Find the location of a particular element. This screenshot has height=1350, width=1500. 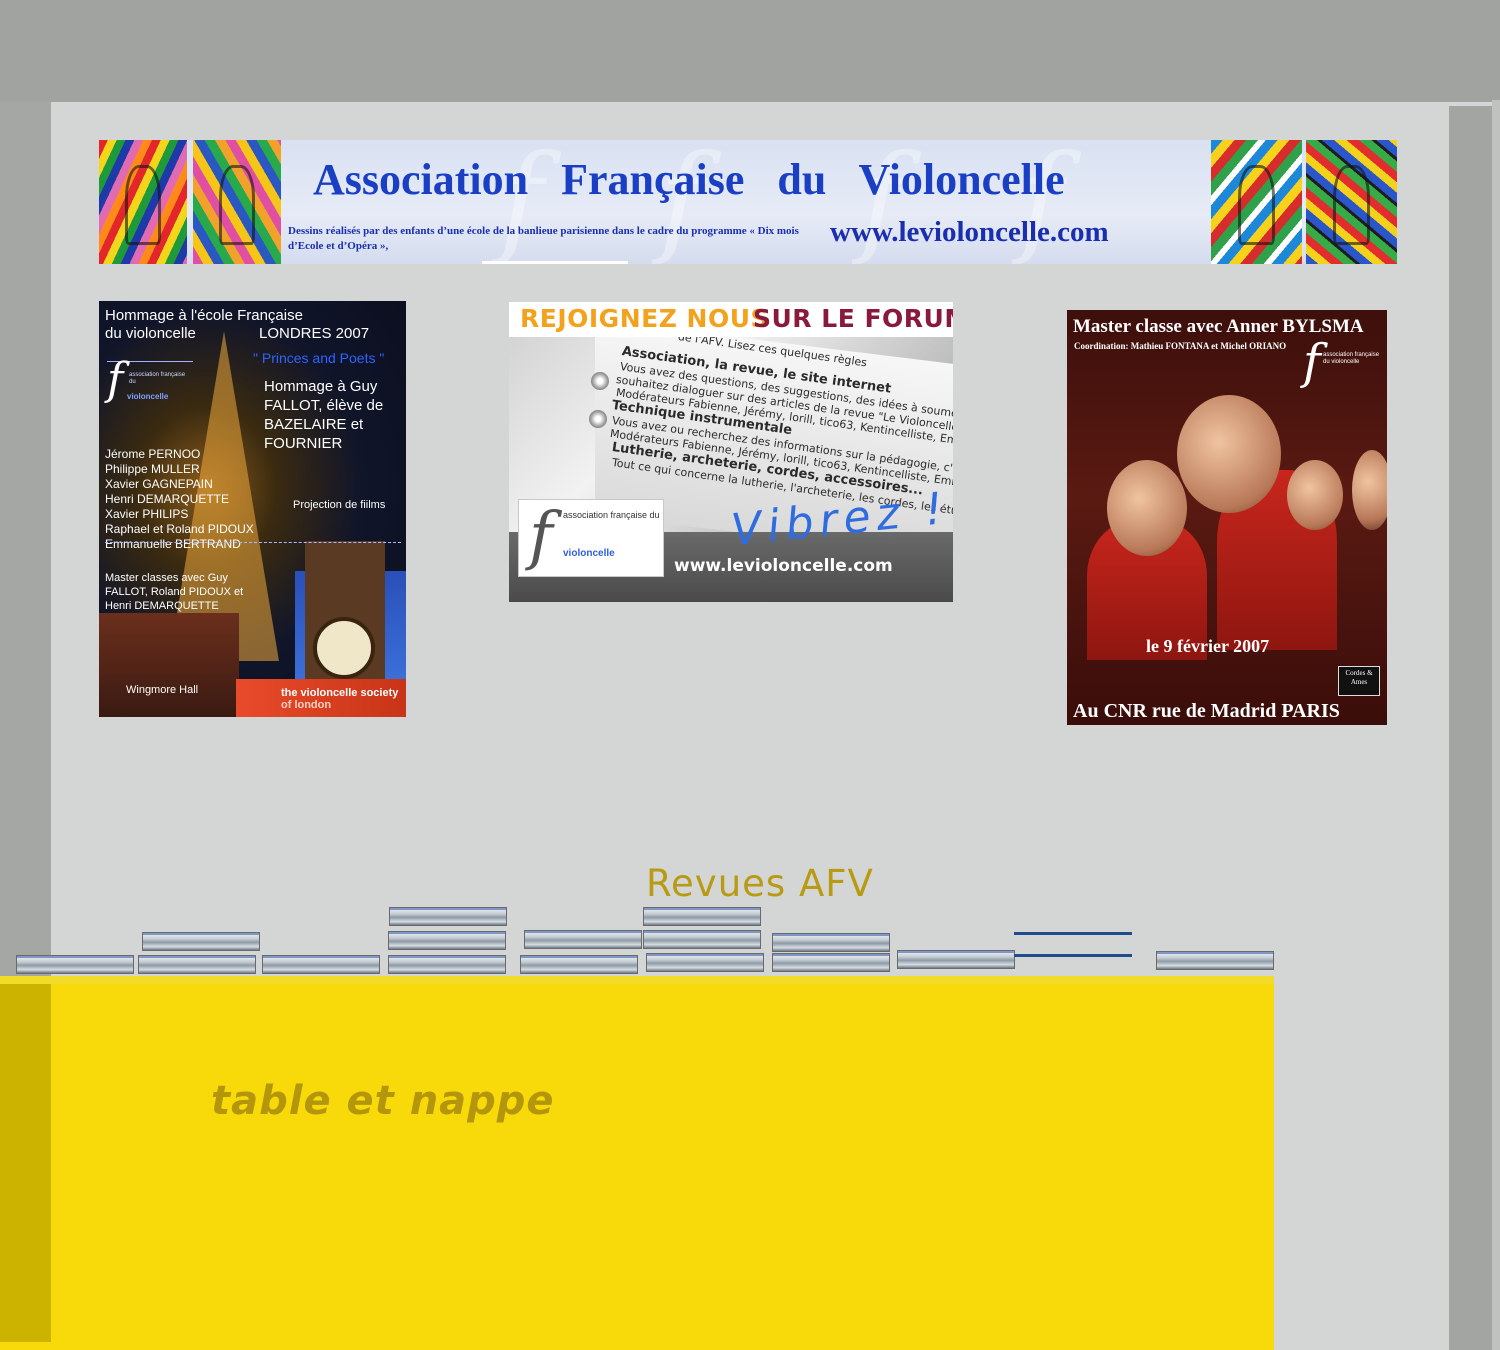

poster-venue: Wingmore Hall is located at coordinates (162, 690).